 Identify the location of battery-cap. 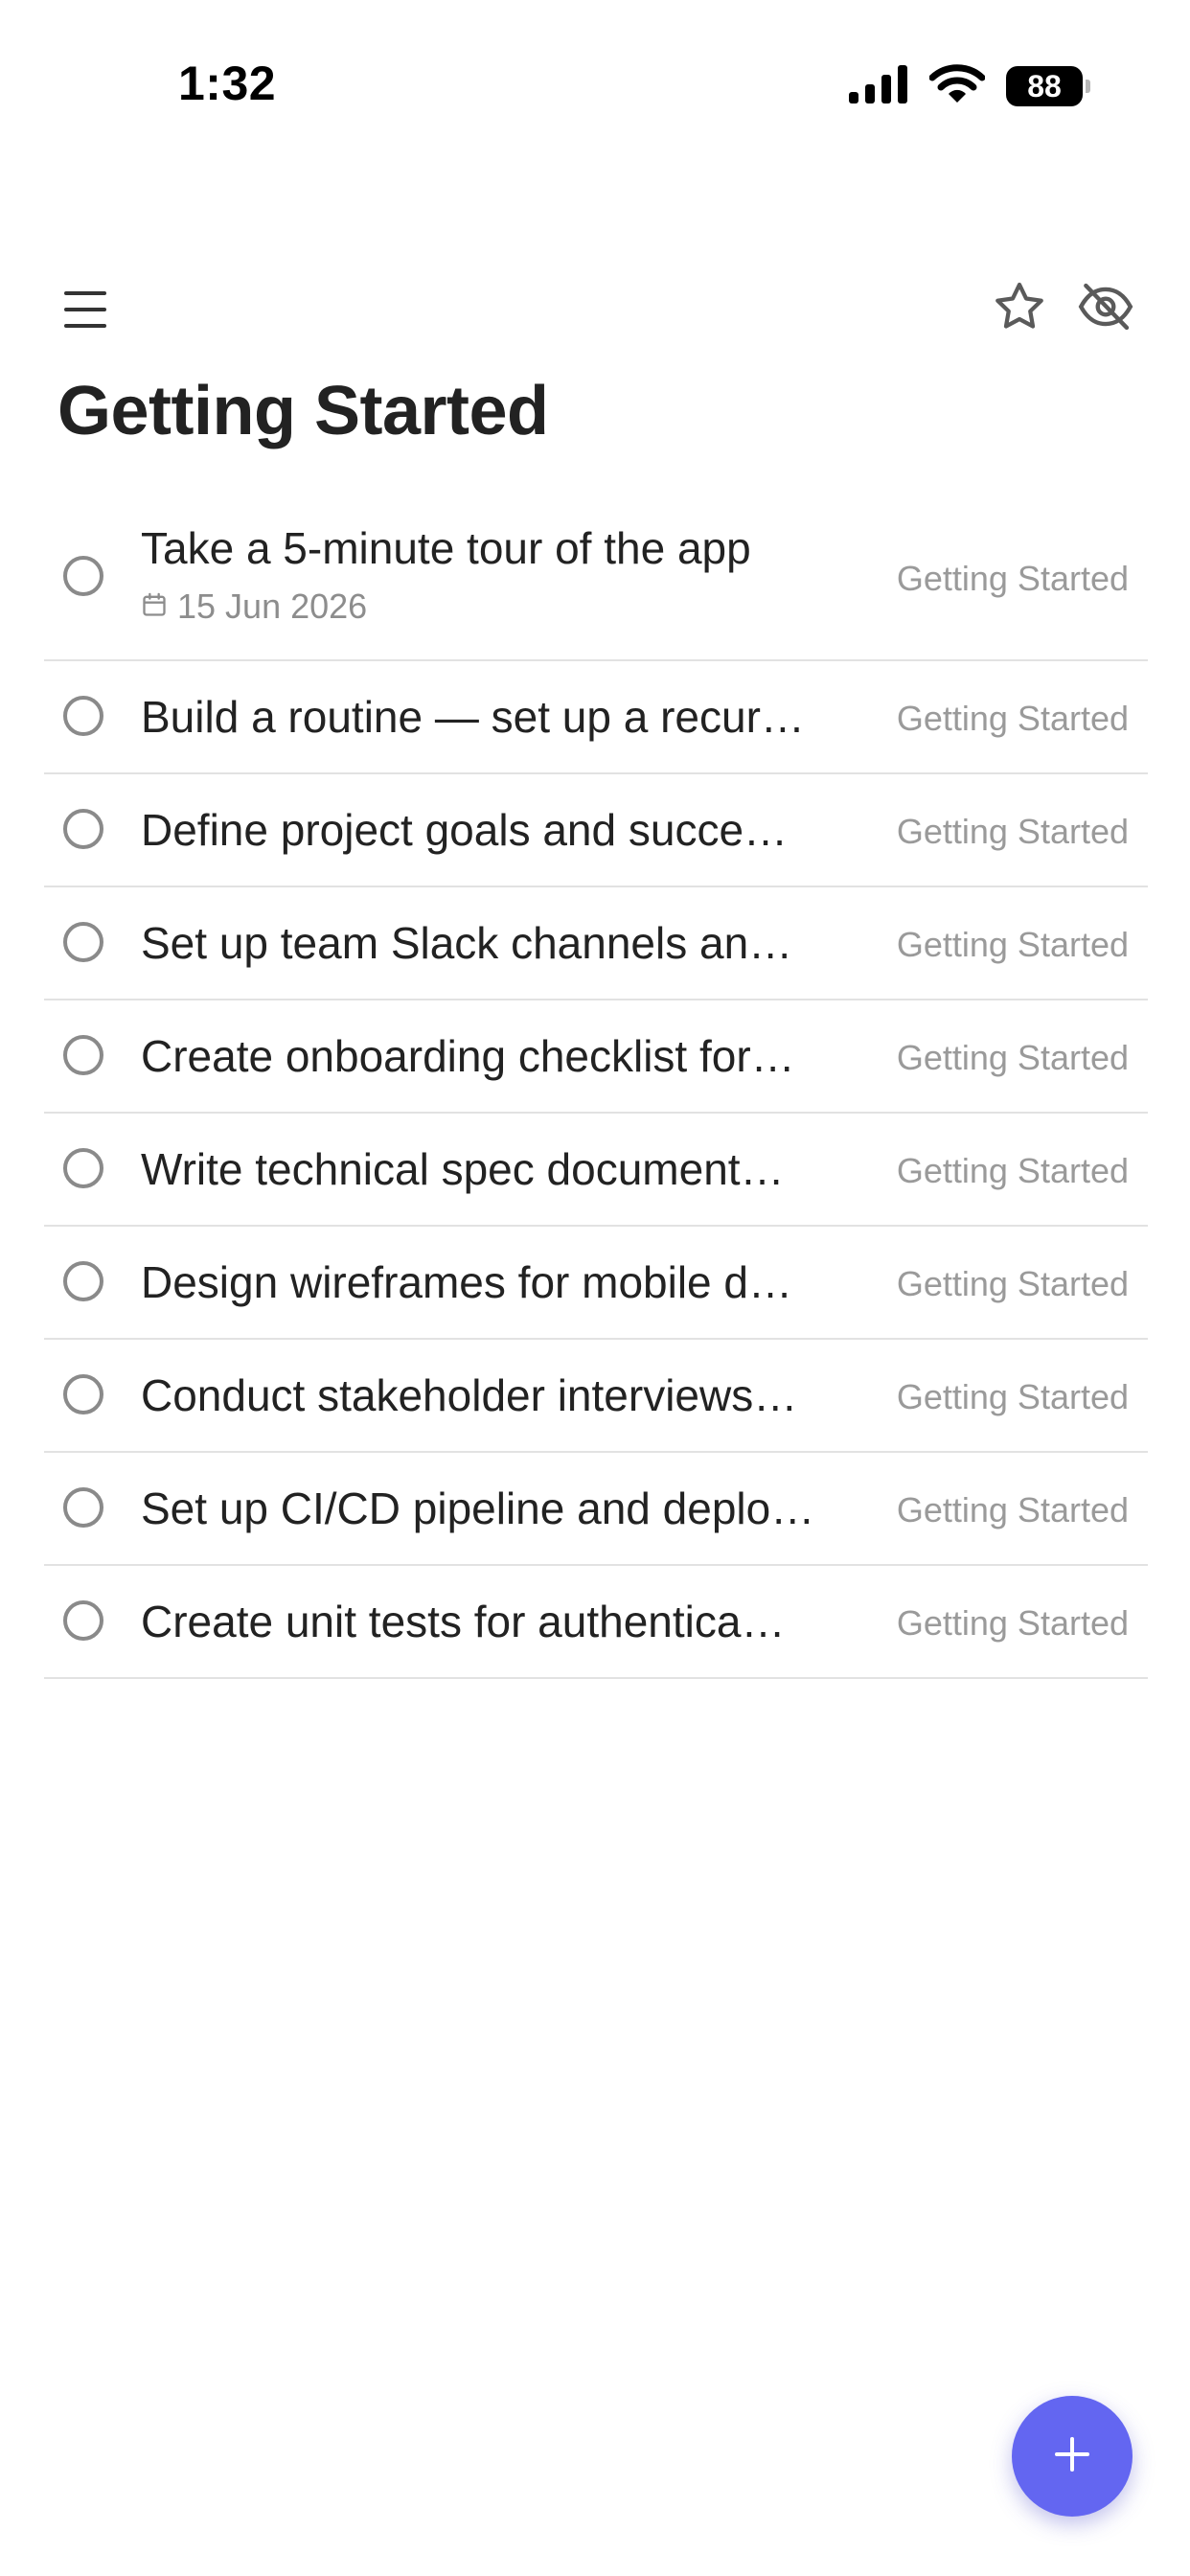
(1088, 86).